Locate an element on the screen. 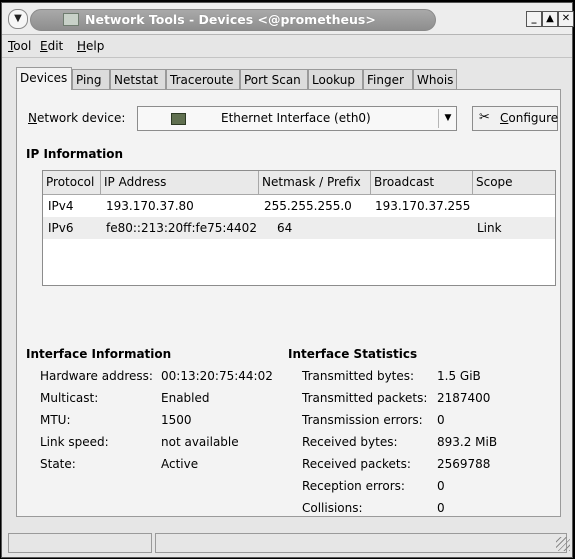 Image resolution: width=575 pixels, height=559 pixels. tab-finger: Finger is located at coordinates (388, 79).